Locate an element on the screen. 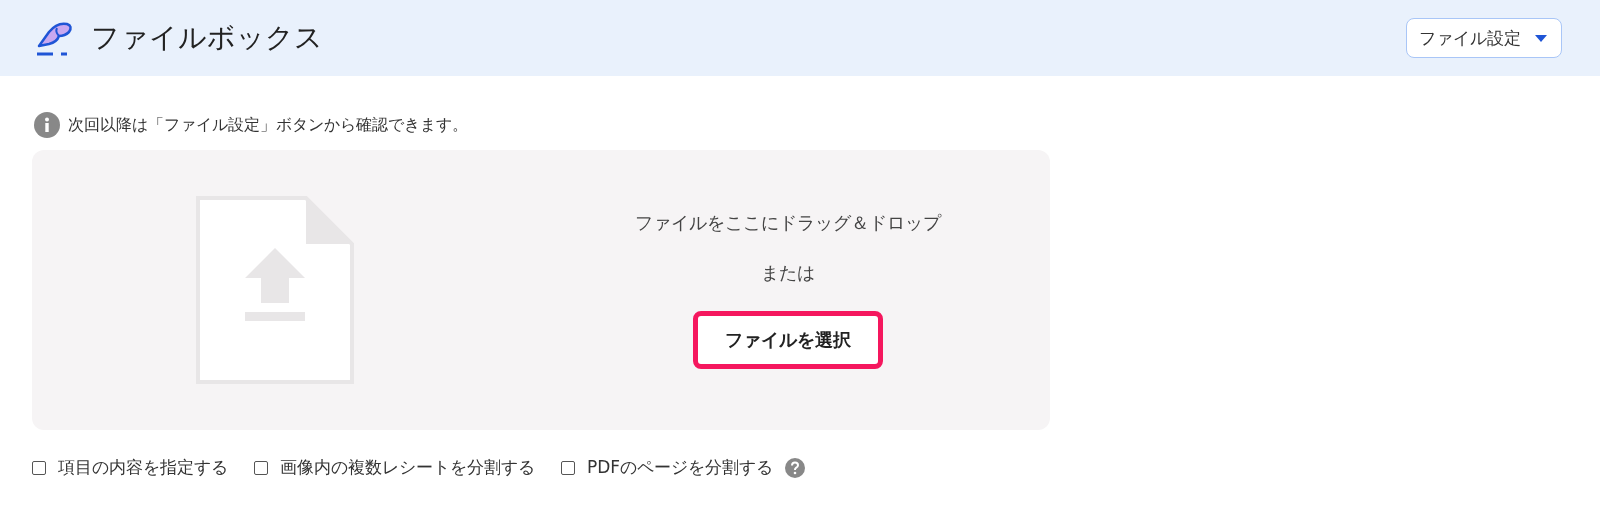 This screenshot has height=522, width=1600. option-label: PDFのページを分割する is located at coordinates (680, 467).